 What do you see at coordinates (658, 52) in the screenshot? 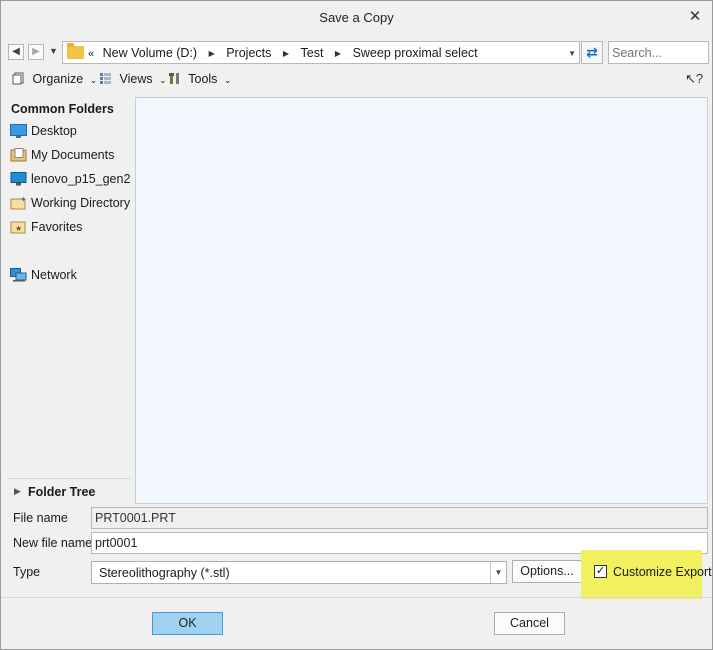
I see `search-input` at bounding box center [658, 52].